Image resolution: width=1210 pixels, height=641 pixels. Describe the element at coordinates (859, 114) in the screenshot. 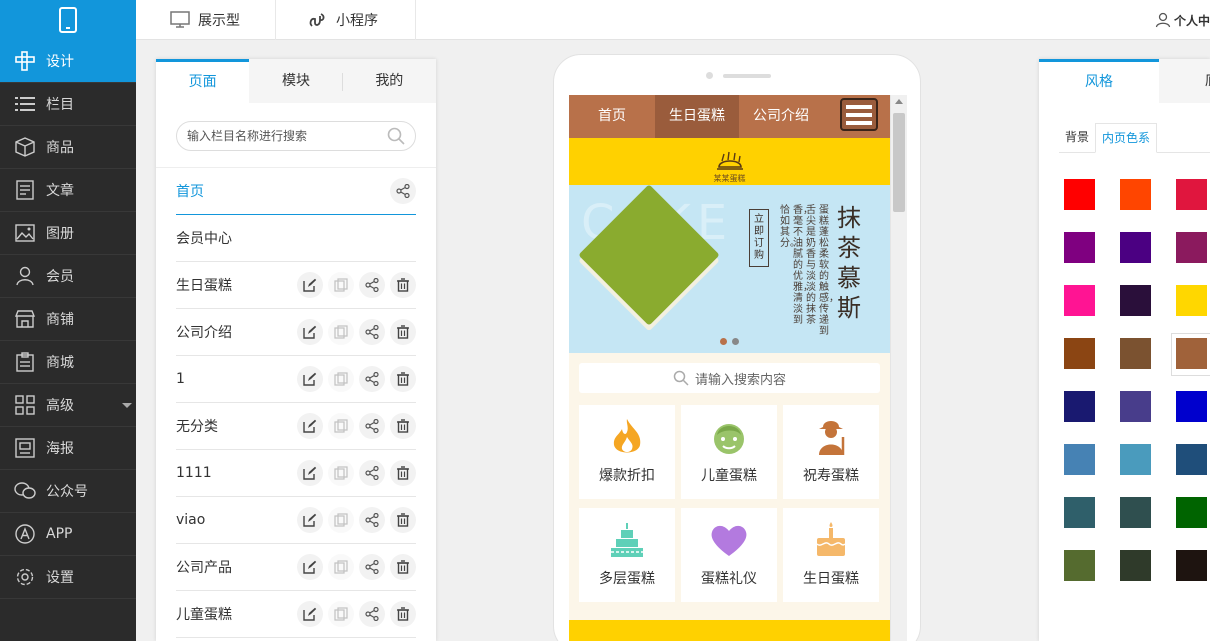

I see `hamburger-menu-icon` at that location.